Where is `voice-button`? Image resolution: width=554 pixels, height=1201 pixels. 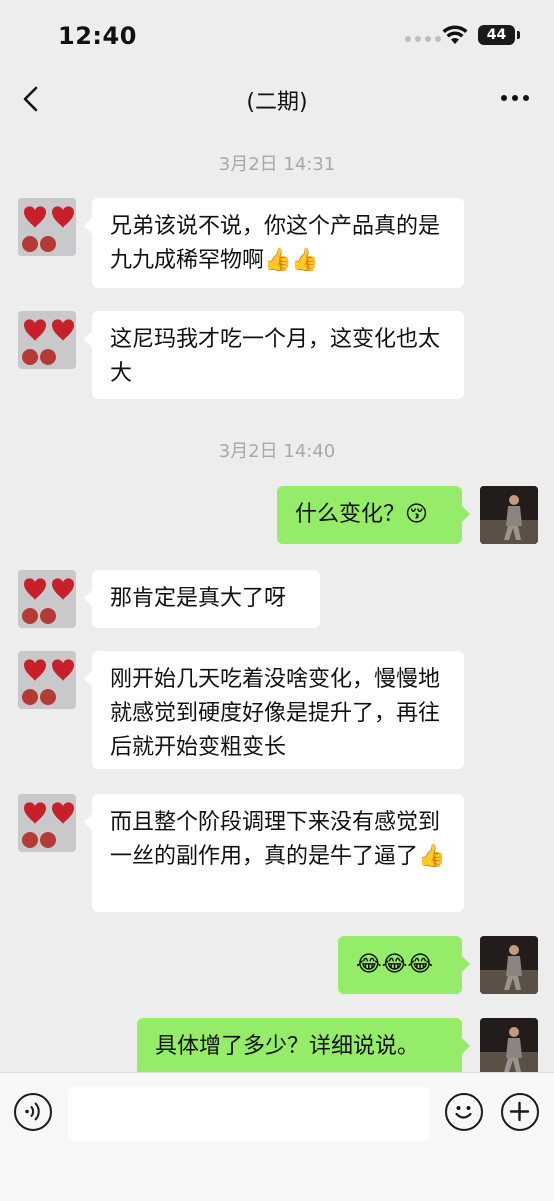 voice-button is located at coordinates (33, 1112).